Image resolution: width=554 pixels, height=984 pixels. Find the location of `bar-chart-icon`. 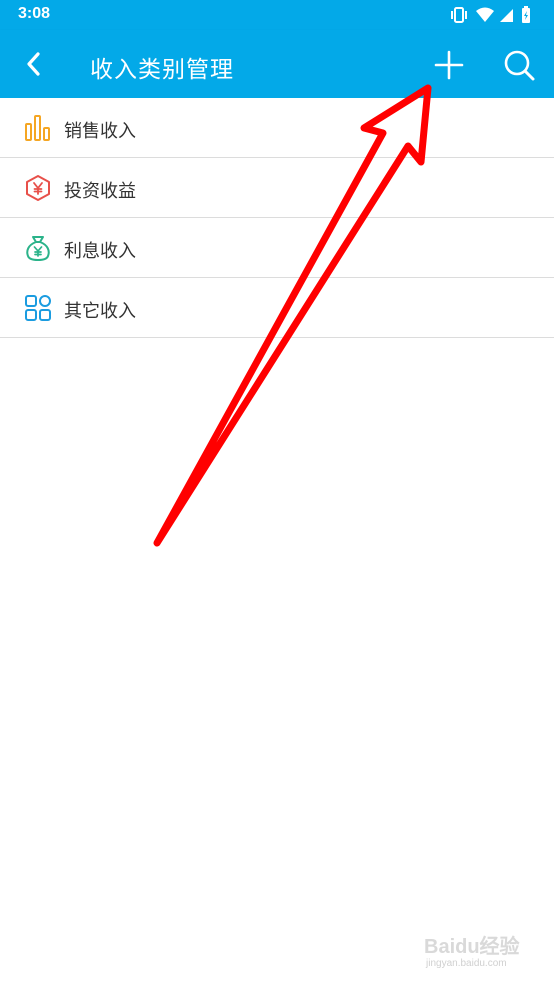

bar-chart-icon is located at coordinates (37, 128).